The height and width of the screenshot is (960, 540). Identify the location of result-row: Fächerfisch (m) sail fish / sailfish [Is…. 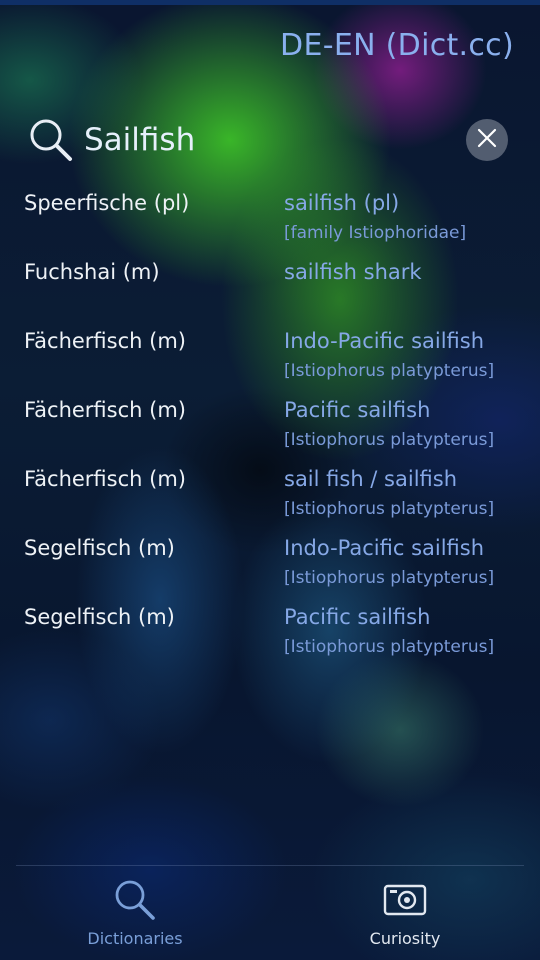
(270, 498).